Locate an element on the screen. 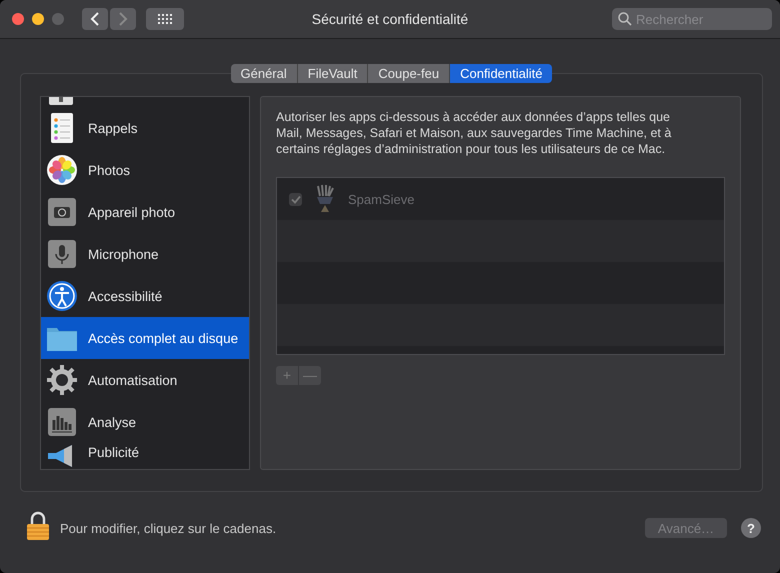 The width and height of the screenshot is (780, 573). sidebar-item: Microphone is located at coordinates (145, 254).